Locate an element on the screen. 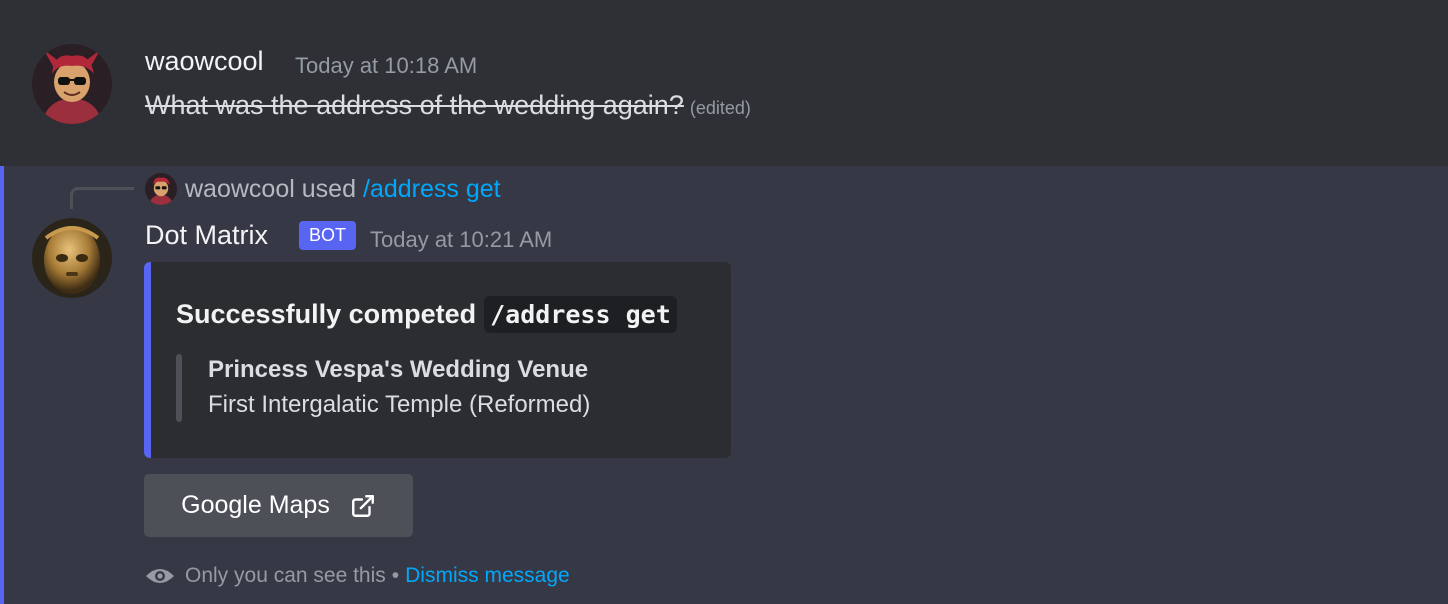 The height and width of the screenshot is (604, 1448). embed-title: Successfully competed /address get is located at coordinates (426, 314).